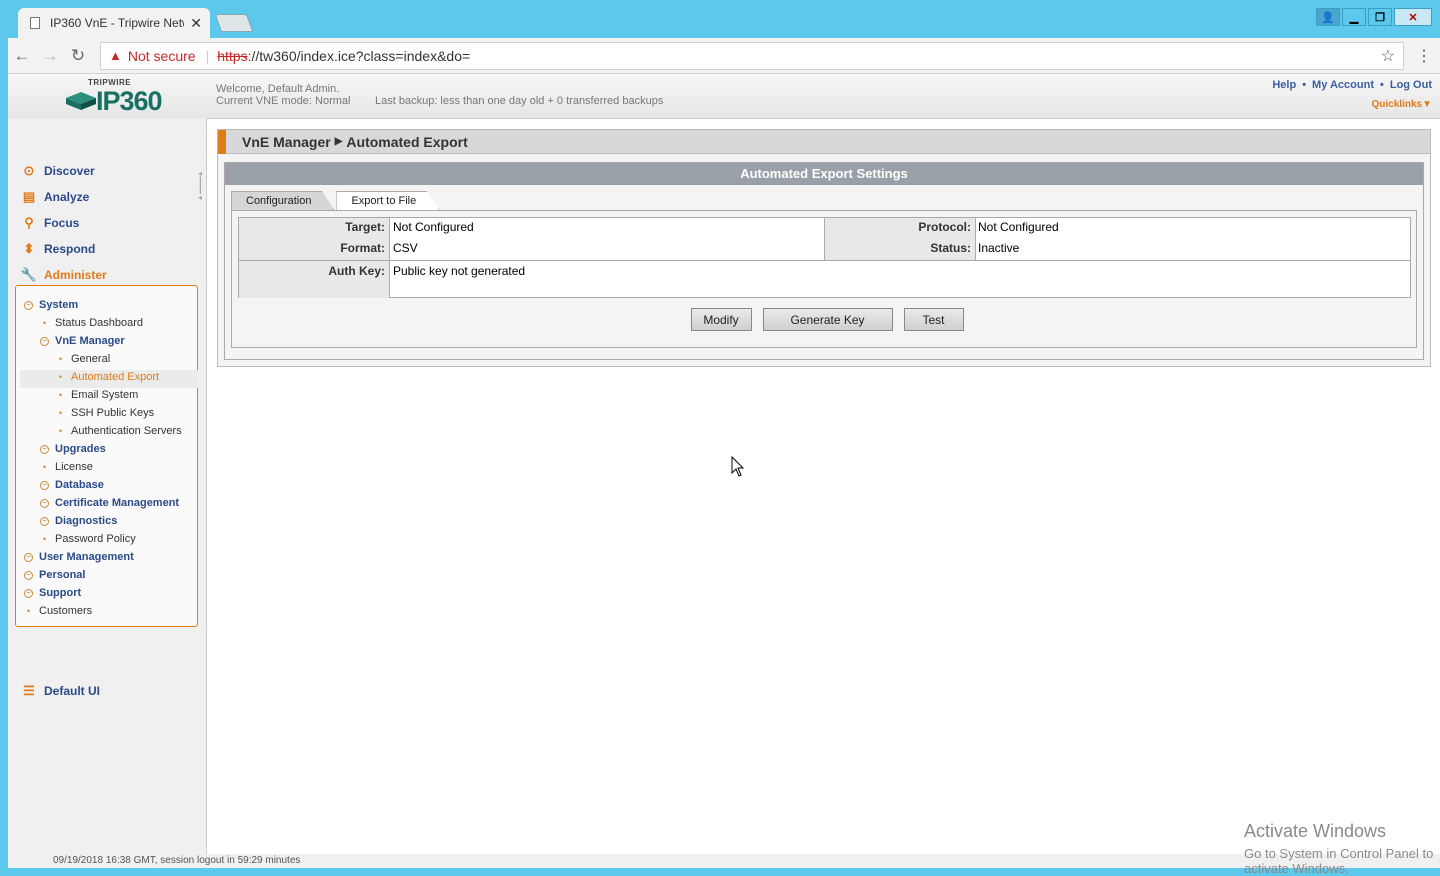  Describe the element at coordinates (1411, 85) in the screenshot. I see `logout-link: Log Out` at that location.